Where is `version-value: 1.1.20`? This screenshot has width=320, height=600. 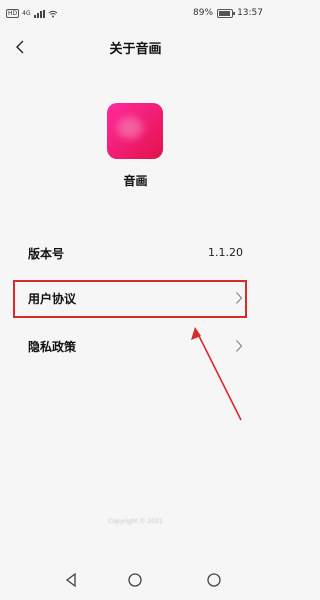
version-value: 1.1.20 is located at coordinates (225, 252).